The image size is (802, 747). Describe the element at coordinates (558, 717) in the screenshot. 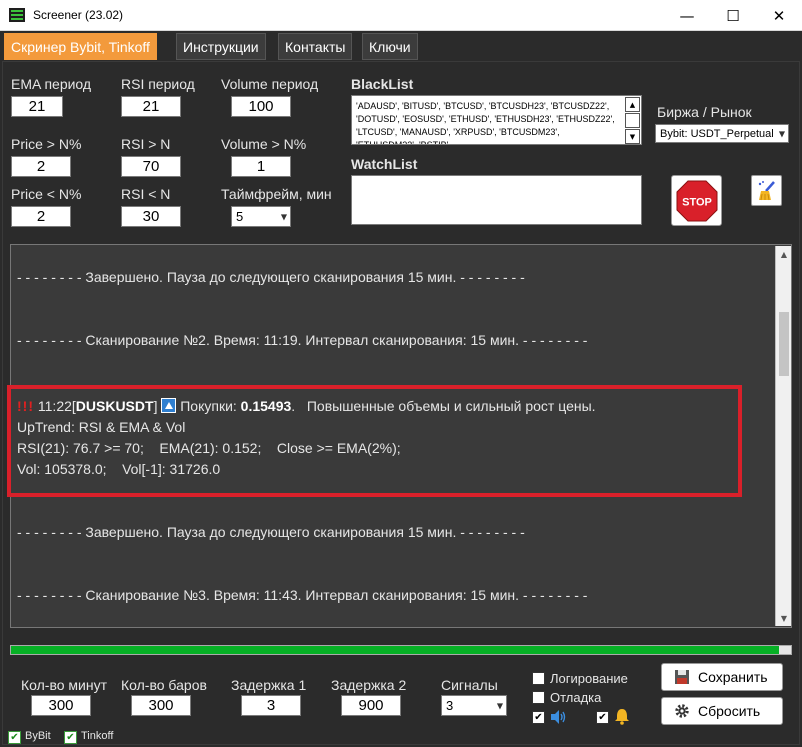

I see `speaker-icon` at that location.